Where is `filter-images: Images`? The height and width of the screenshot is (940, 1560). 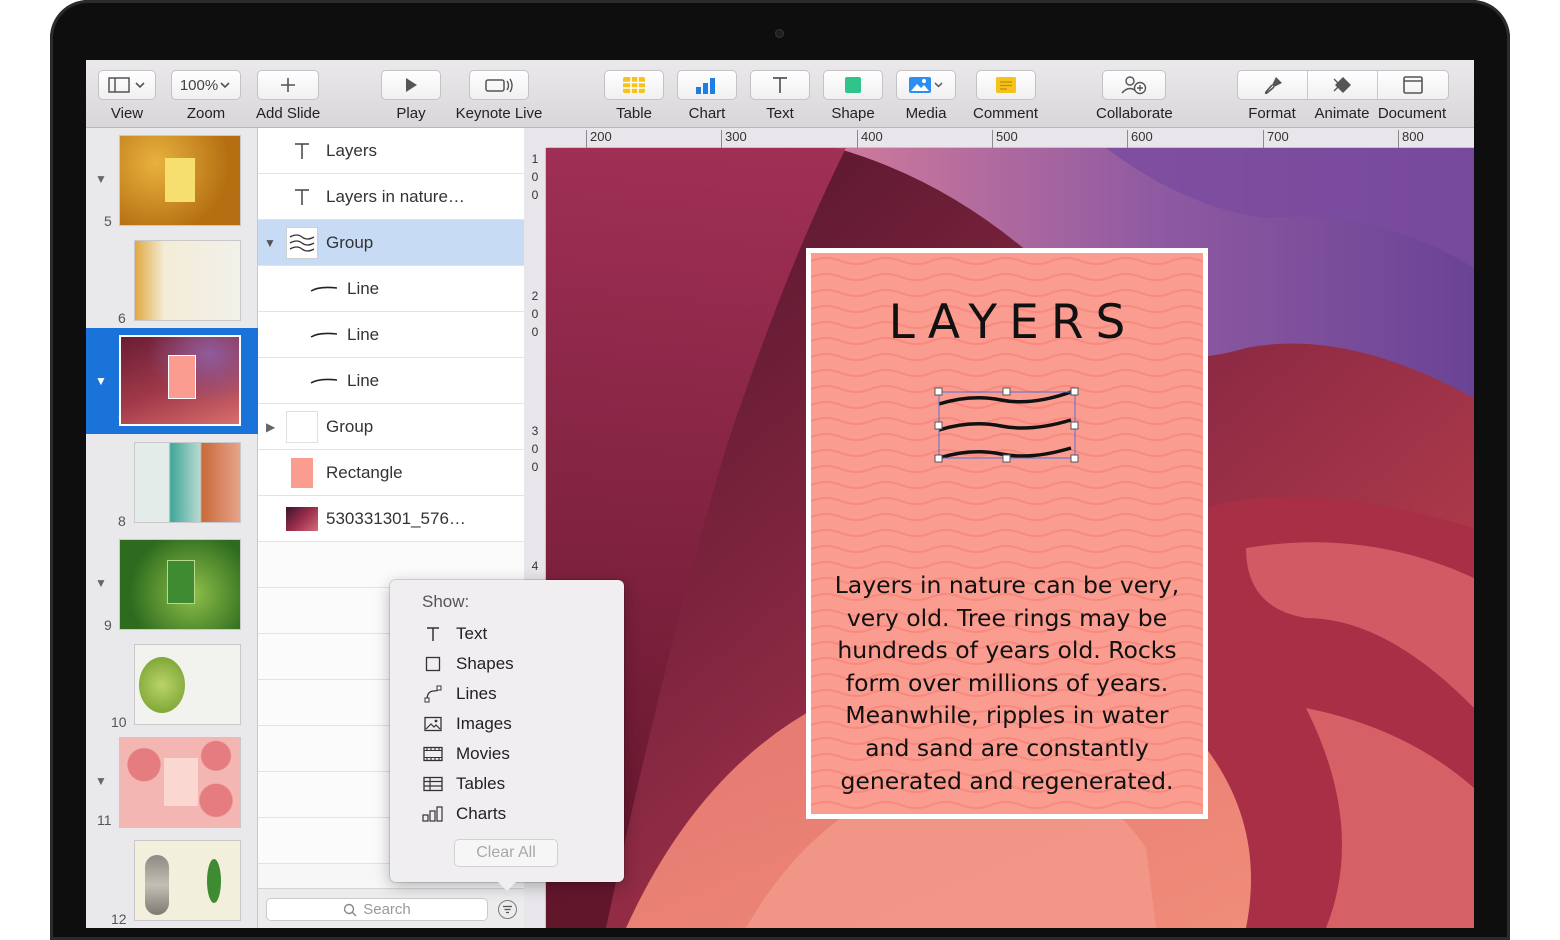
filter-images: Images is located at coordinates (467, 724).